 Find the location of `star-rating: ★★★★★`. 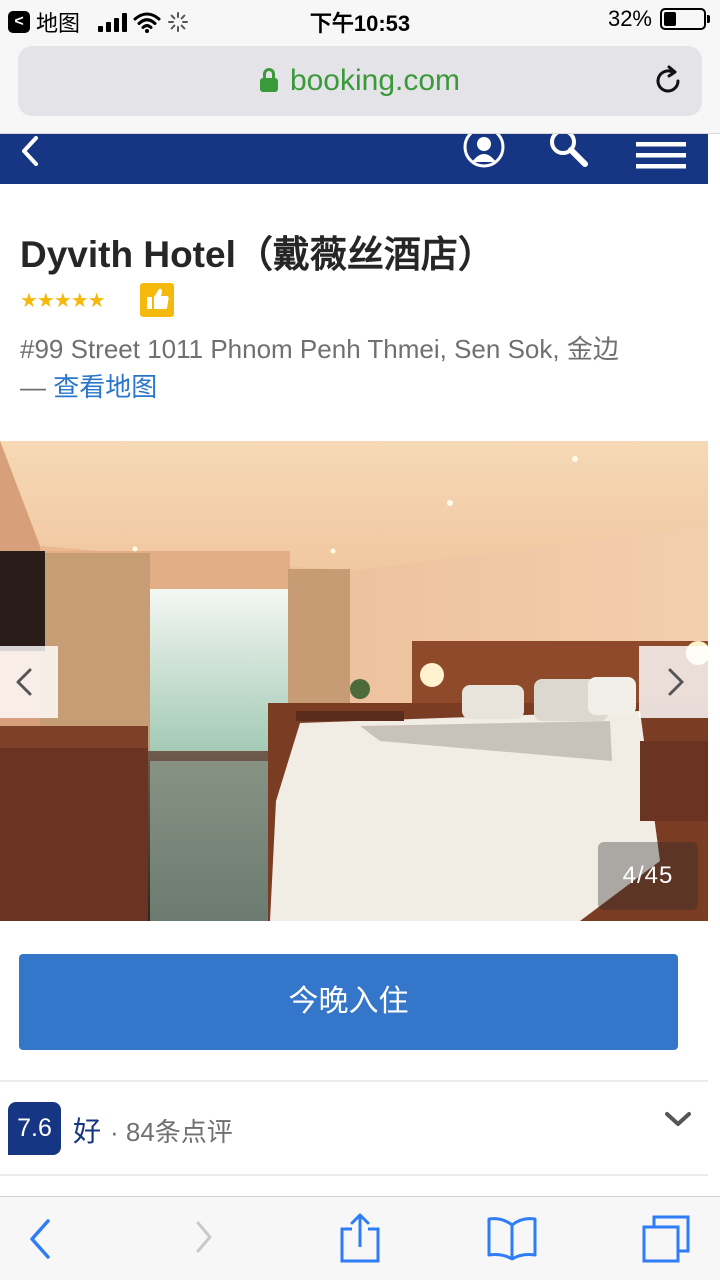

star-rating: ★★★★★ is located at coordinates (63, 301).